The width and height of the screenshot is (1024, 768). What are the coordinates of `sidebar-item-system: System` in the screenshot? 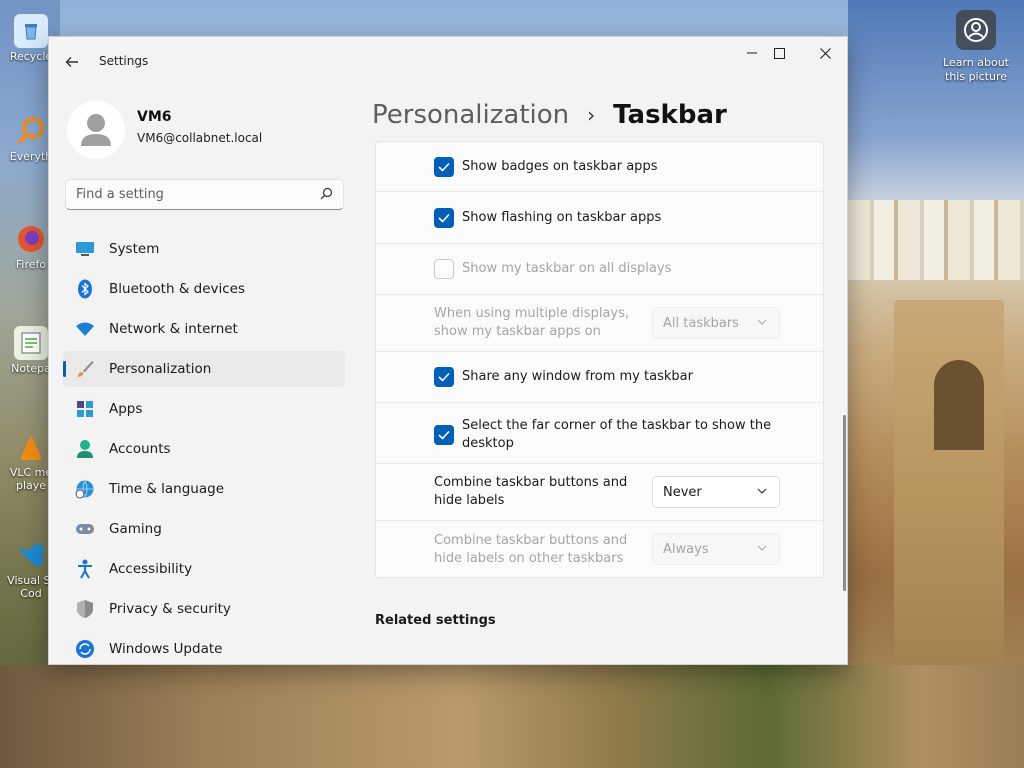 It's located at (204, 249).